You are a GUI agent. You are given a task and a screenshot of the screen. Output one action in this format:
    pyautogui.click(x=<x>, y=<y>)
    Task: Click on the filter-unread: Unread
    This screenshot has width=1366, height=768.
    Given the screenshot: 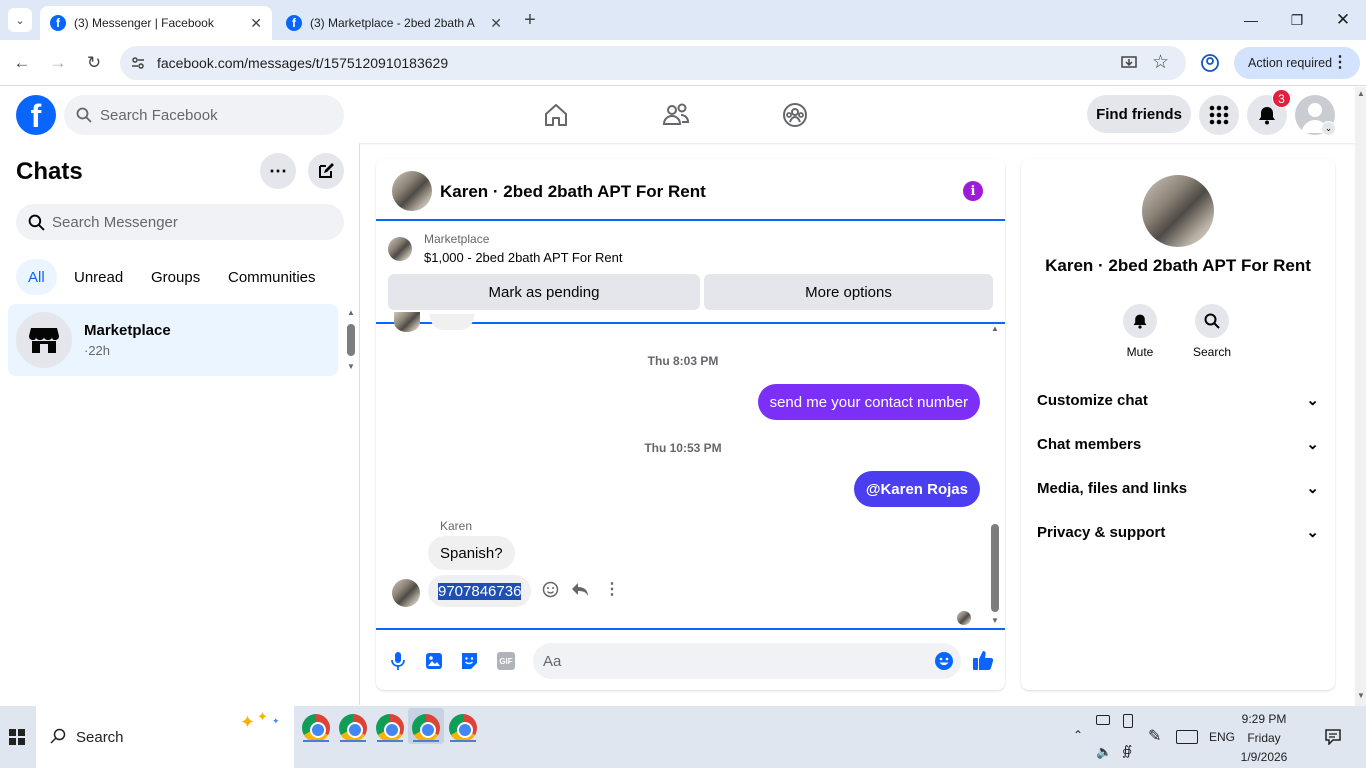 What is the action you would take?
    pyautogui.click(x=98, y=277)
    